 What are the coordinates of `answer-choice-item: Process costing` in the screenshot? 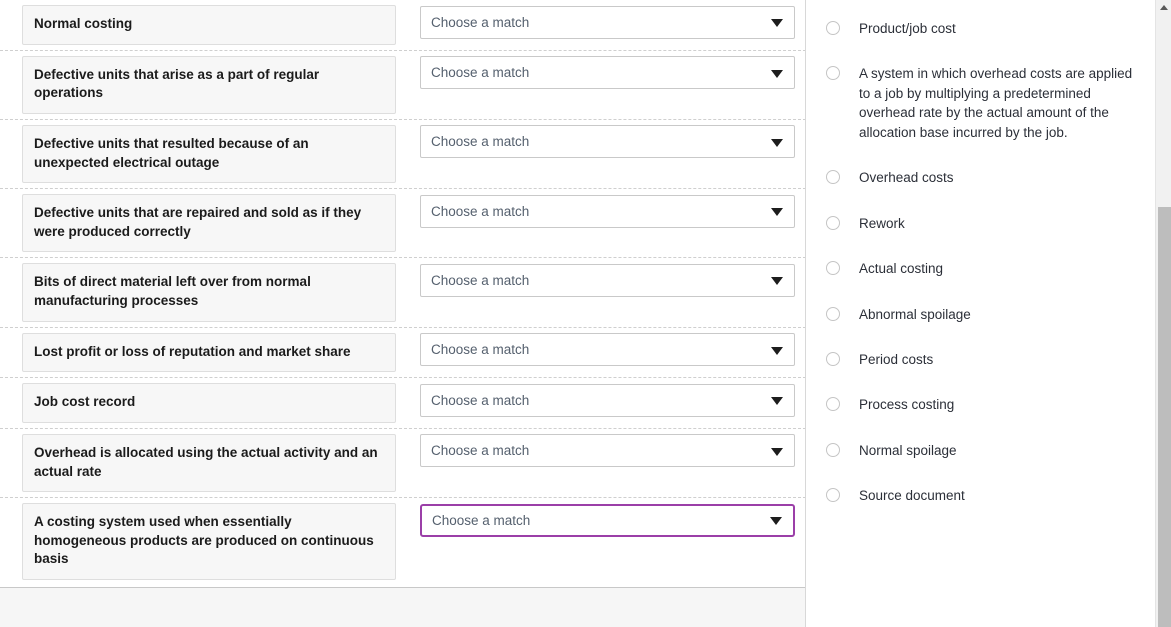 It's located at (980, 404).